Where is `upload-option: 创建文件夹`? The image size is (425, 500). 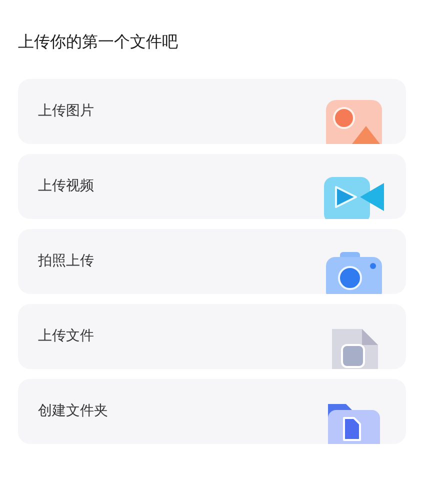 upload-option: 创建文件夹 is located at coordinates (212, 411).